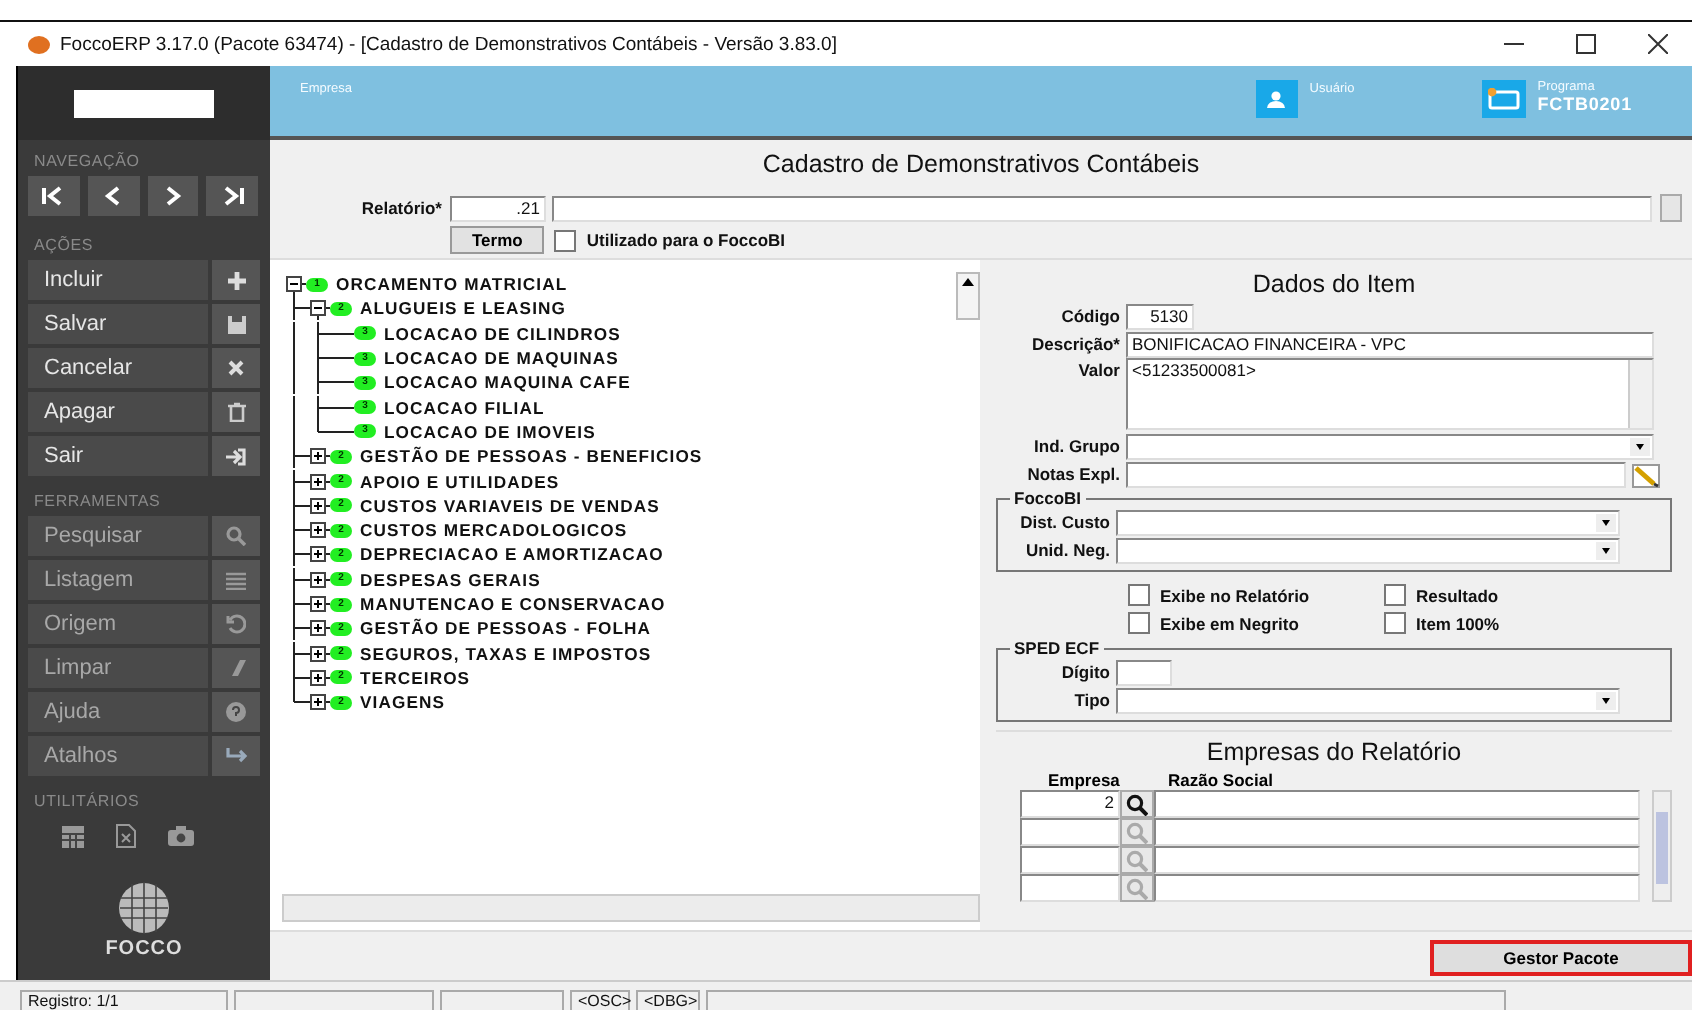 The height and width of the screenshot is (1010, 1692). What do you see at coordinates (507, 382) in the screenshot?
I see `tree-item: LOCACAO MAQUINA CAFE` at bounding box center [507, 382].